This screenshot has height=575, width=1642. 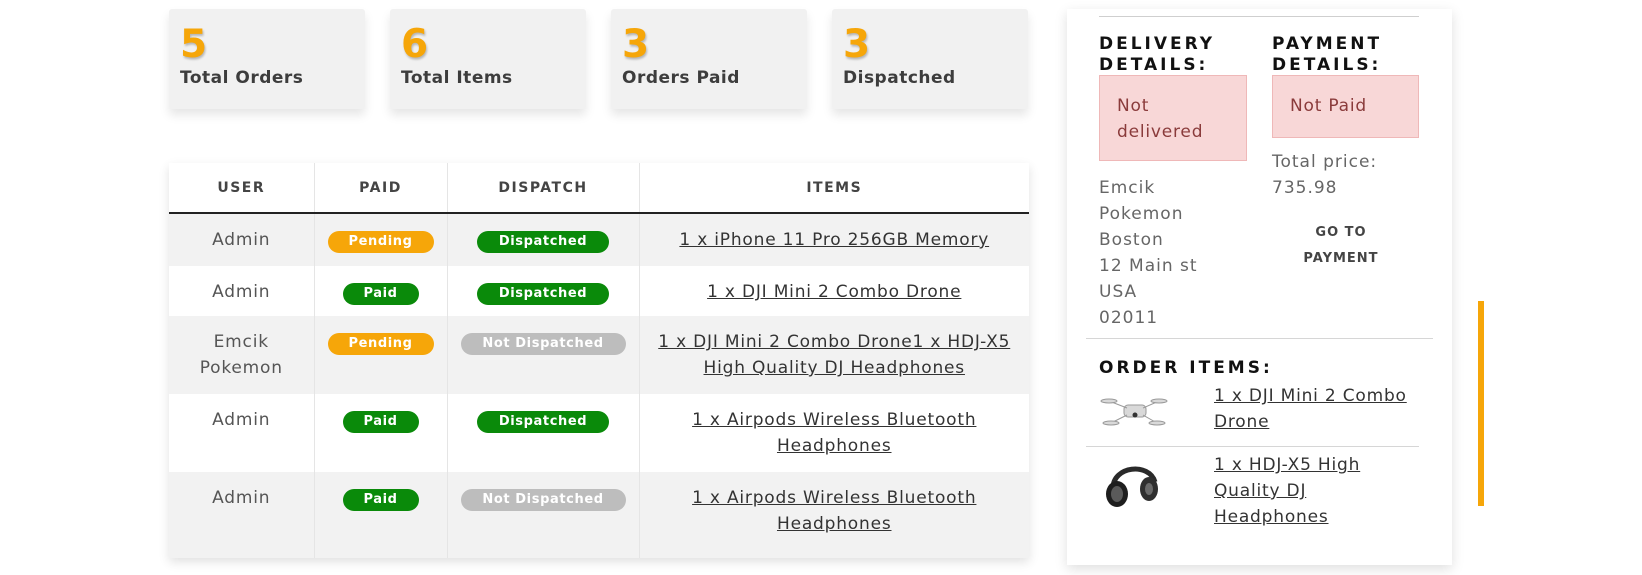 What do you see at coordinates (415, 44) in the screenshot?
I see `stat-value: 6` at bounding box center [415, 44].